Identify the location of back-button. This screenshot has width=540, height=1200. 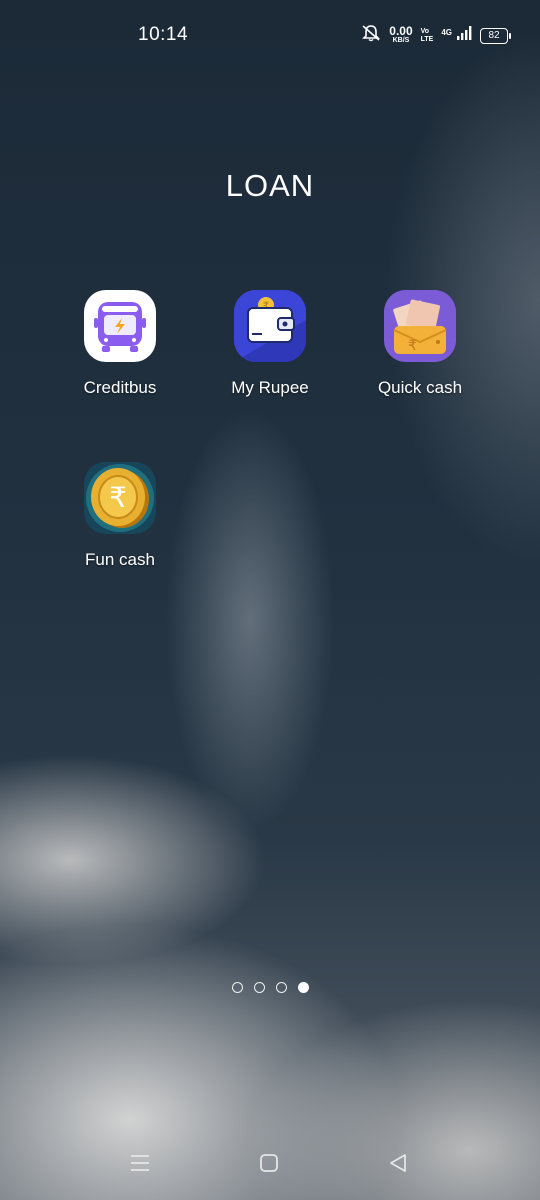
(398, 1163).